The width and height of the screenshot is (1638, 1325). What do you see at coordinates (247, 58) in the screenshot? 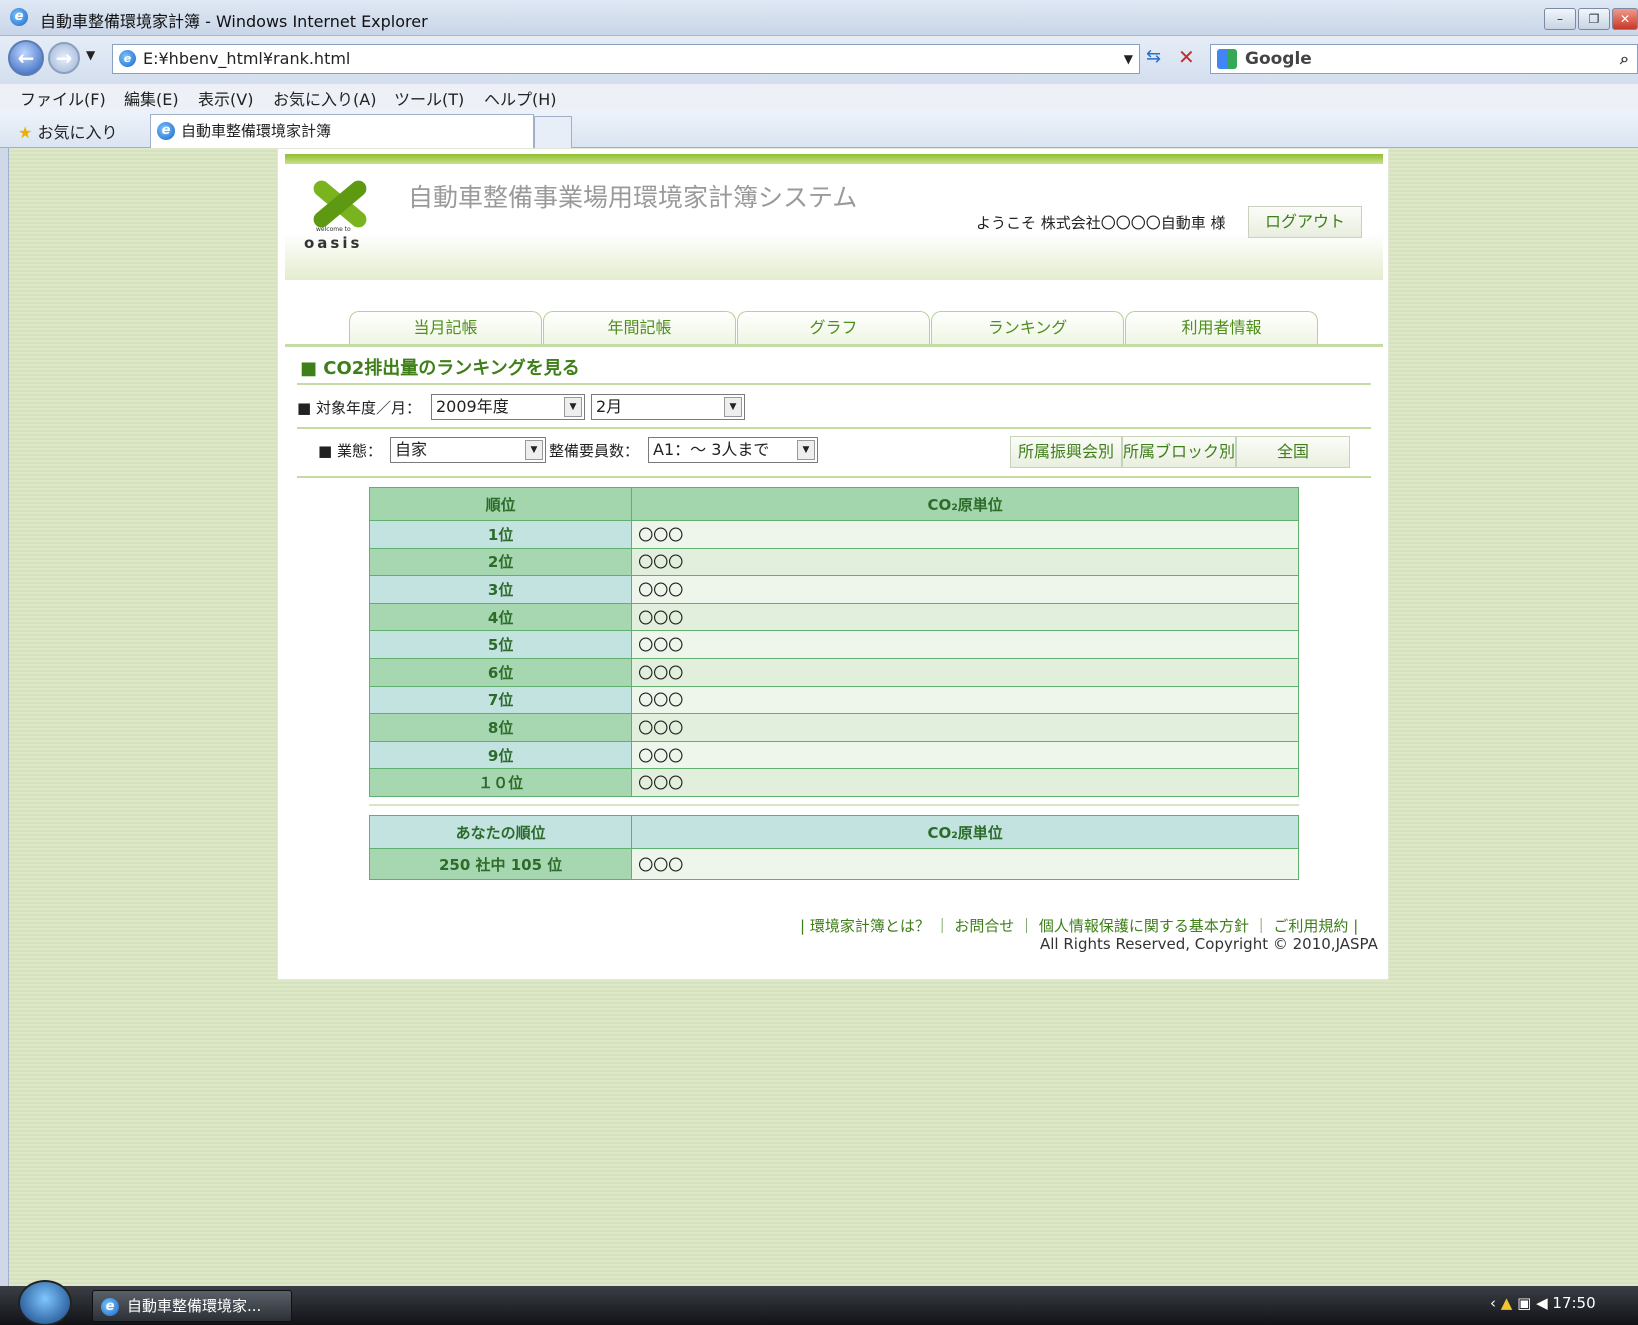
I see `address-text: E:¥hbenv_html¥rank.html` at bounding box center [247, 58].